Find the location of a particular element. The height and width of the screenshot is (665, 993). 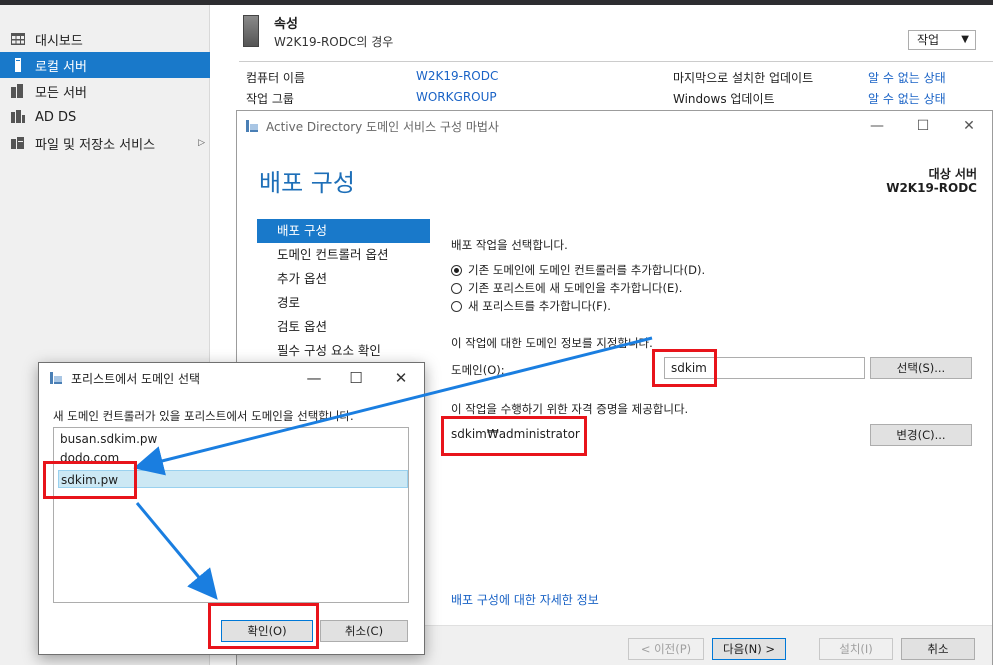

list-item: dodo.com is located at coordinates (89, 458).